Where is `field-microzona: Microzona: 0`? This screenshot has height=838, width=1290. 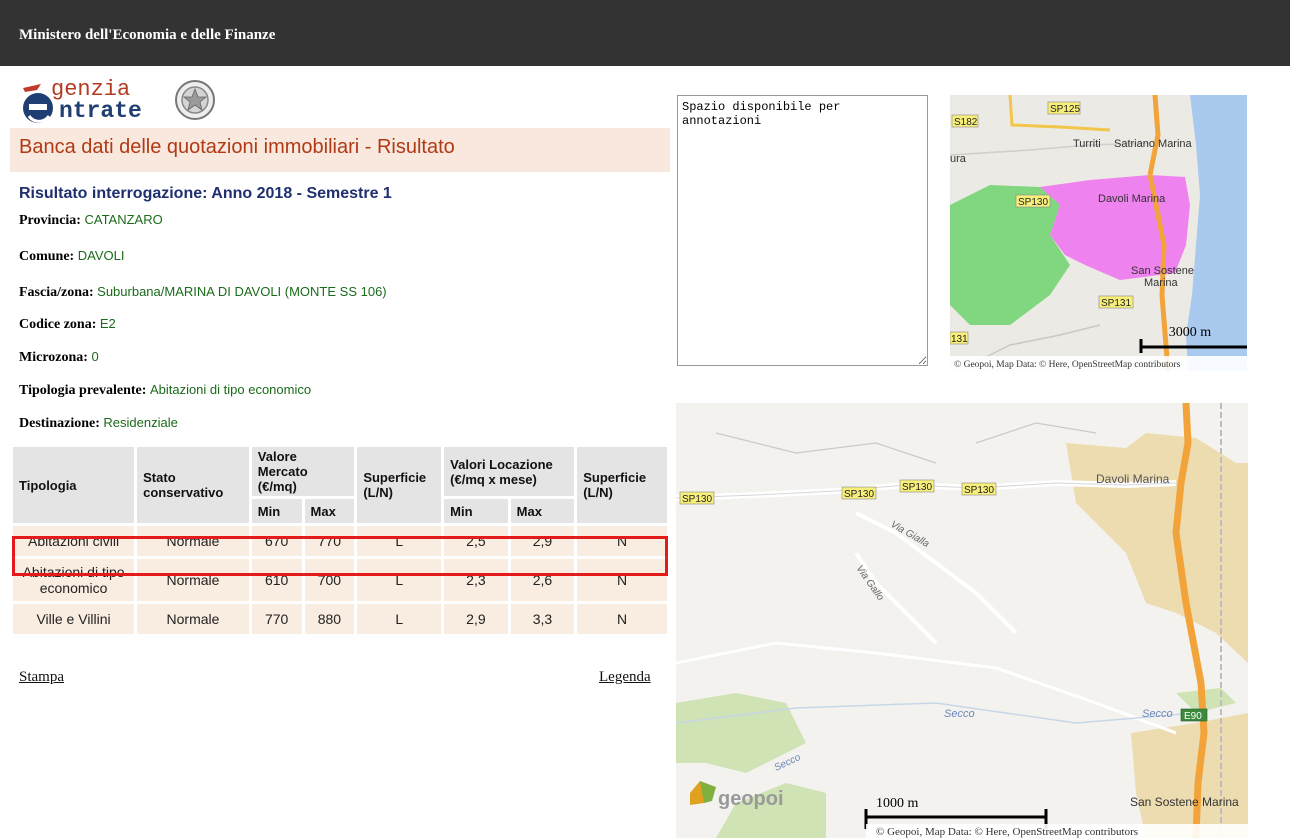 field-microzona: Microzona: 0 is located at coordinates (59, 357).